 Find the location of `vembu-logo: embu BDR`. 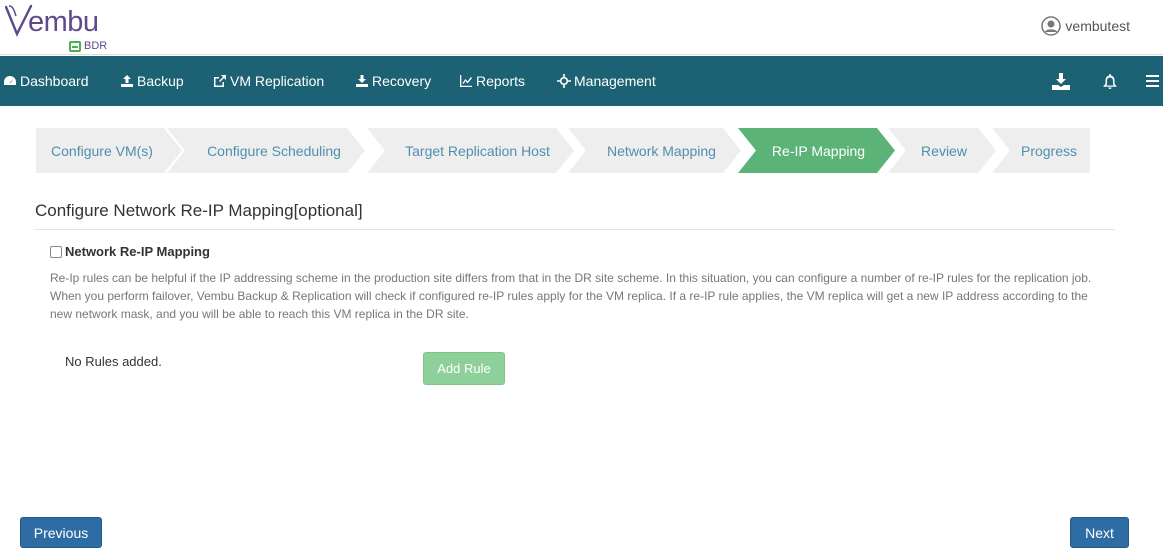

vembu-logo: embu BDR is located at coordinates (60, 29).